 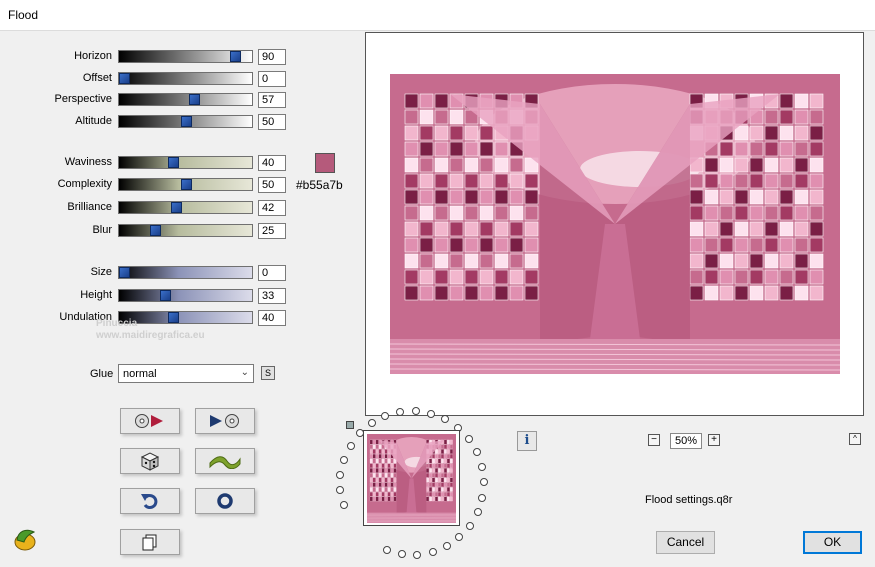 I want to click on slider-row-horizon: Horizon 90, so click(x=150, y=57).